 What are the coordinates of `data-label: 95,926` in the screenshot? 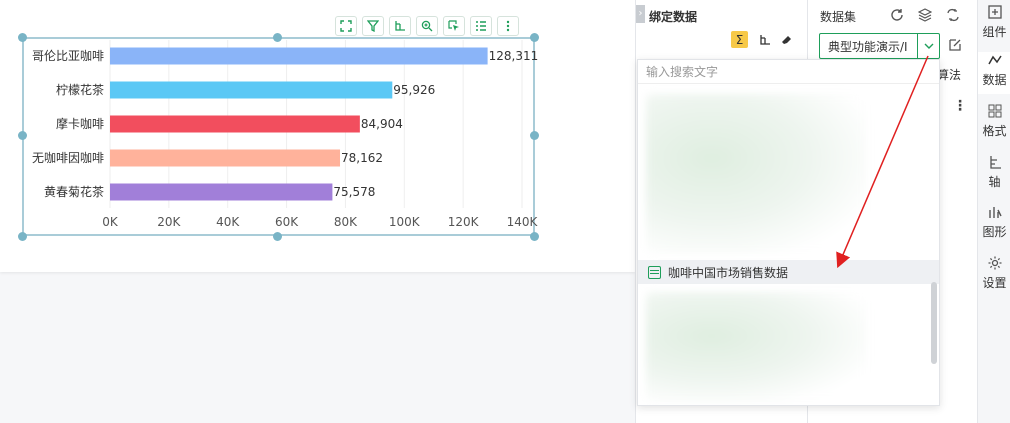 It's located at (414, 90).